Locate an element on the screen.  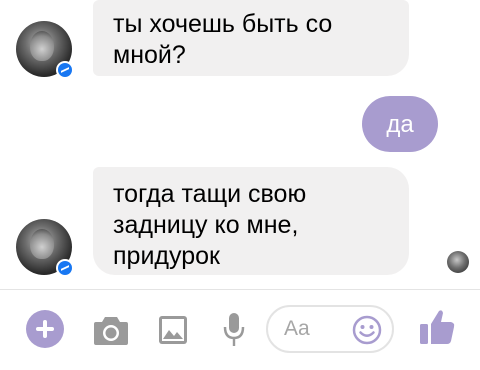
plus-icon is located at coordinates (45, 329).